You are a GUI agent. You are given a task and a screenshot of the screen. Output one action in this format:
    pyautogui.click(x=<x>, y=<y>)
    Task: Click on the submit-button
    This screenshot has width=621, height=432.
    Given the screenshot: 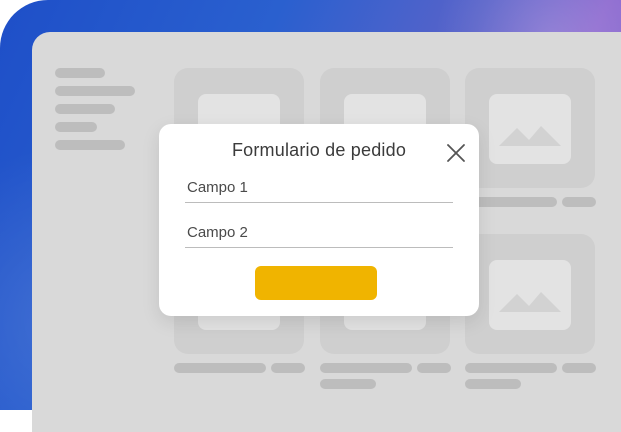 What is the action you would take?
    pyautogui.click(x=316, y=283)
    